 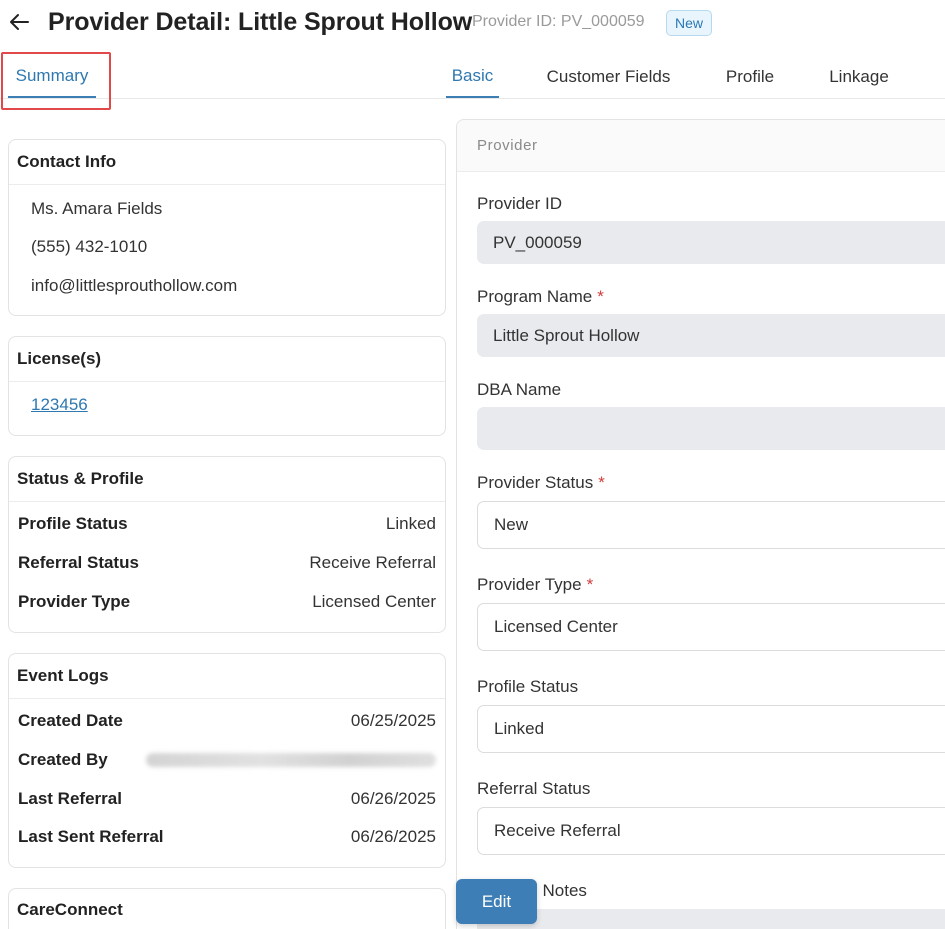 What do you see at coordinates (393, 720) in the screenshot?
I see `kv-value: 06/25/2025` at bounding box center [393, 720].